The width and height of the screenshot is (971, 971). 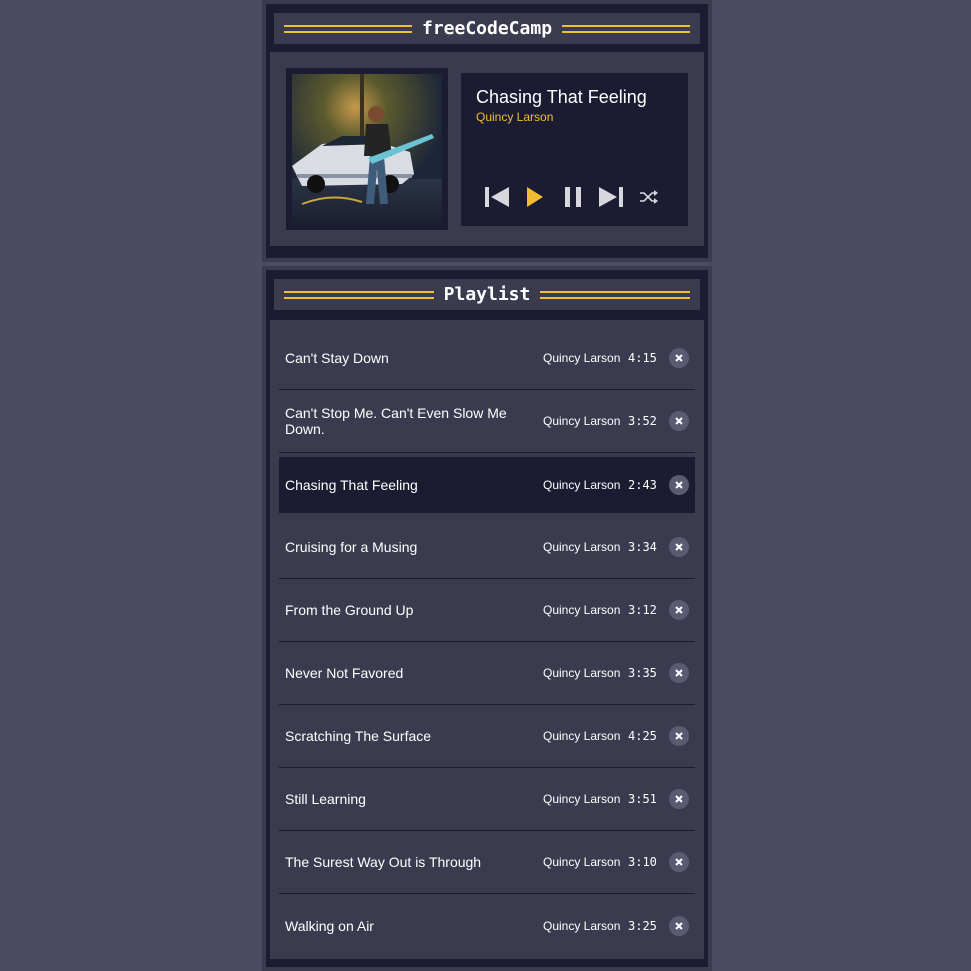 I want to click on song-duration: 3:51, so click(x=642, y=799).